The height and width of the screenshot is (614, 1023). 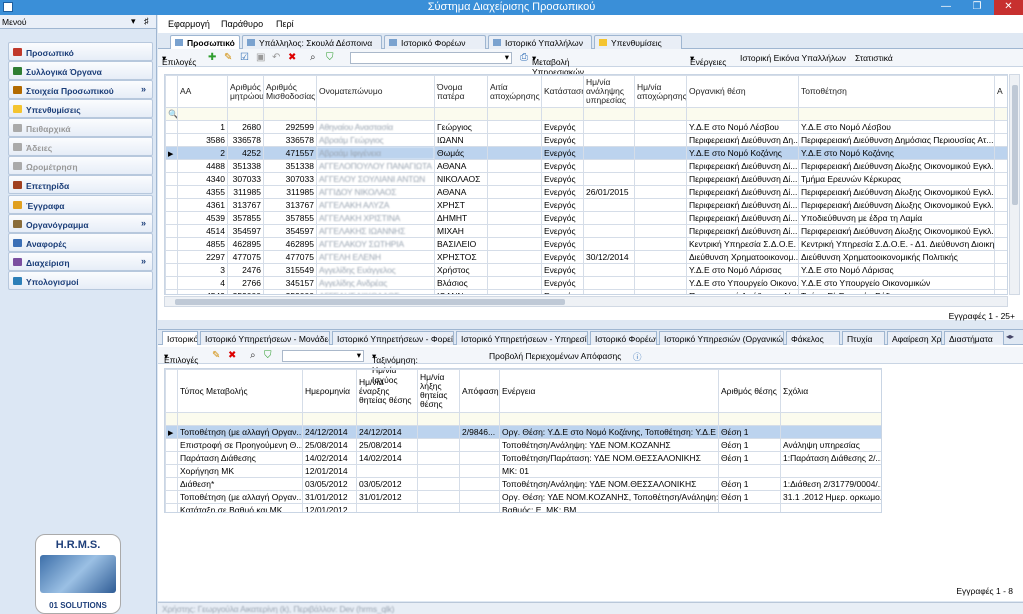 What do you see at coordinates (637, 357) in the screenshot?
I see `info-icon: ⓘ` at bounding box center [637, 357].